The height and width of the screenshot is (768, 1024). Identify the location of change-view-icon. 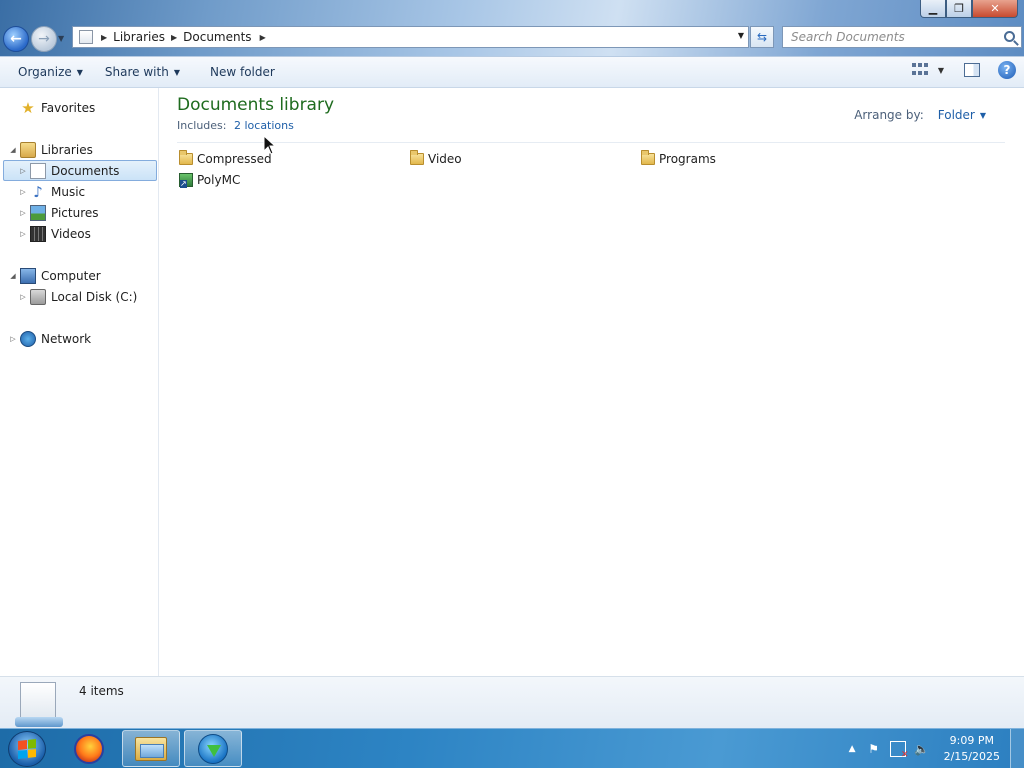
(919, 70).